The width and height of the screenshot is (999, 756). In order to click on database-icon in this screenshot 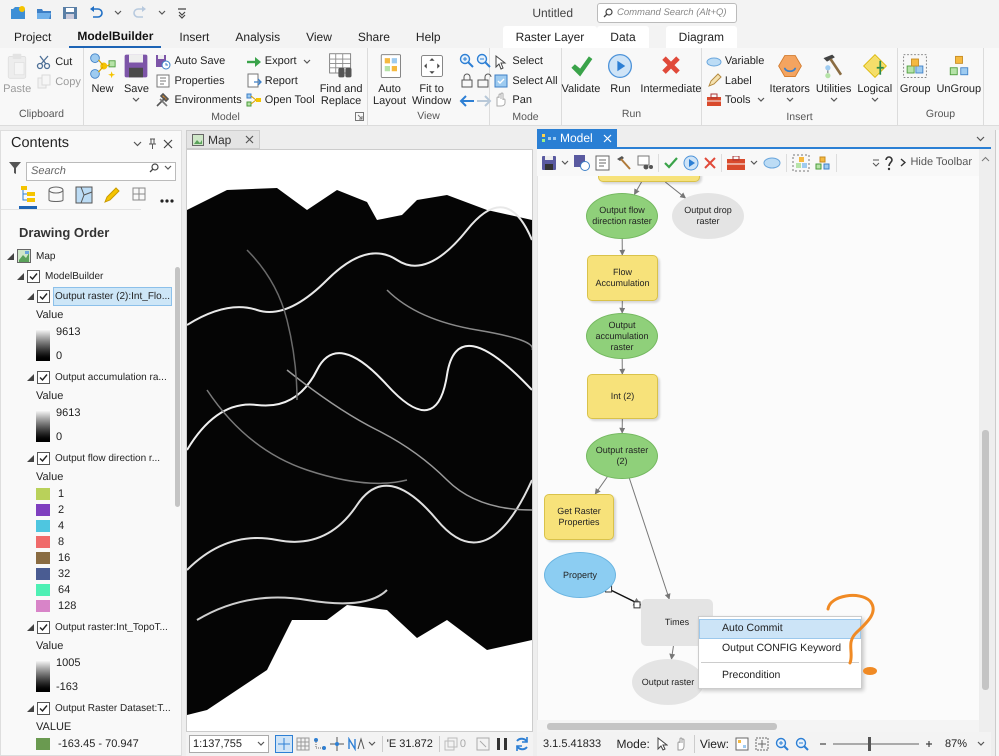, I will do `click(56, 195)`.